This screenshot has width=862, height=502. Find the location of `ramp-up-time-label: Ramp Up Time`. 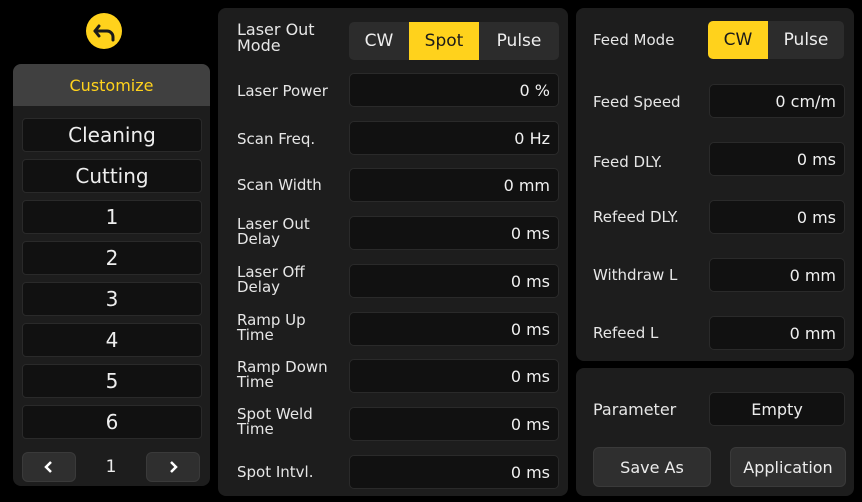

ramp-up-time-label: Ramp Up Time is located at coordinates (271, 327).